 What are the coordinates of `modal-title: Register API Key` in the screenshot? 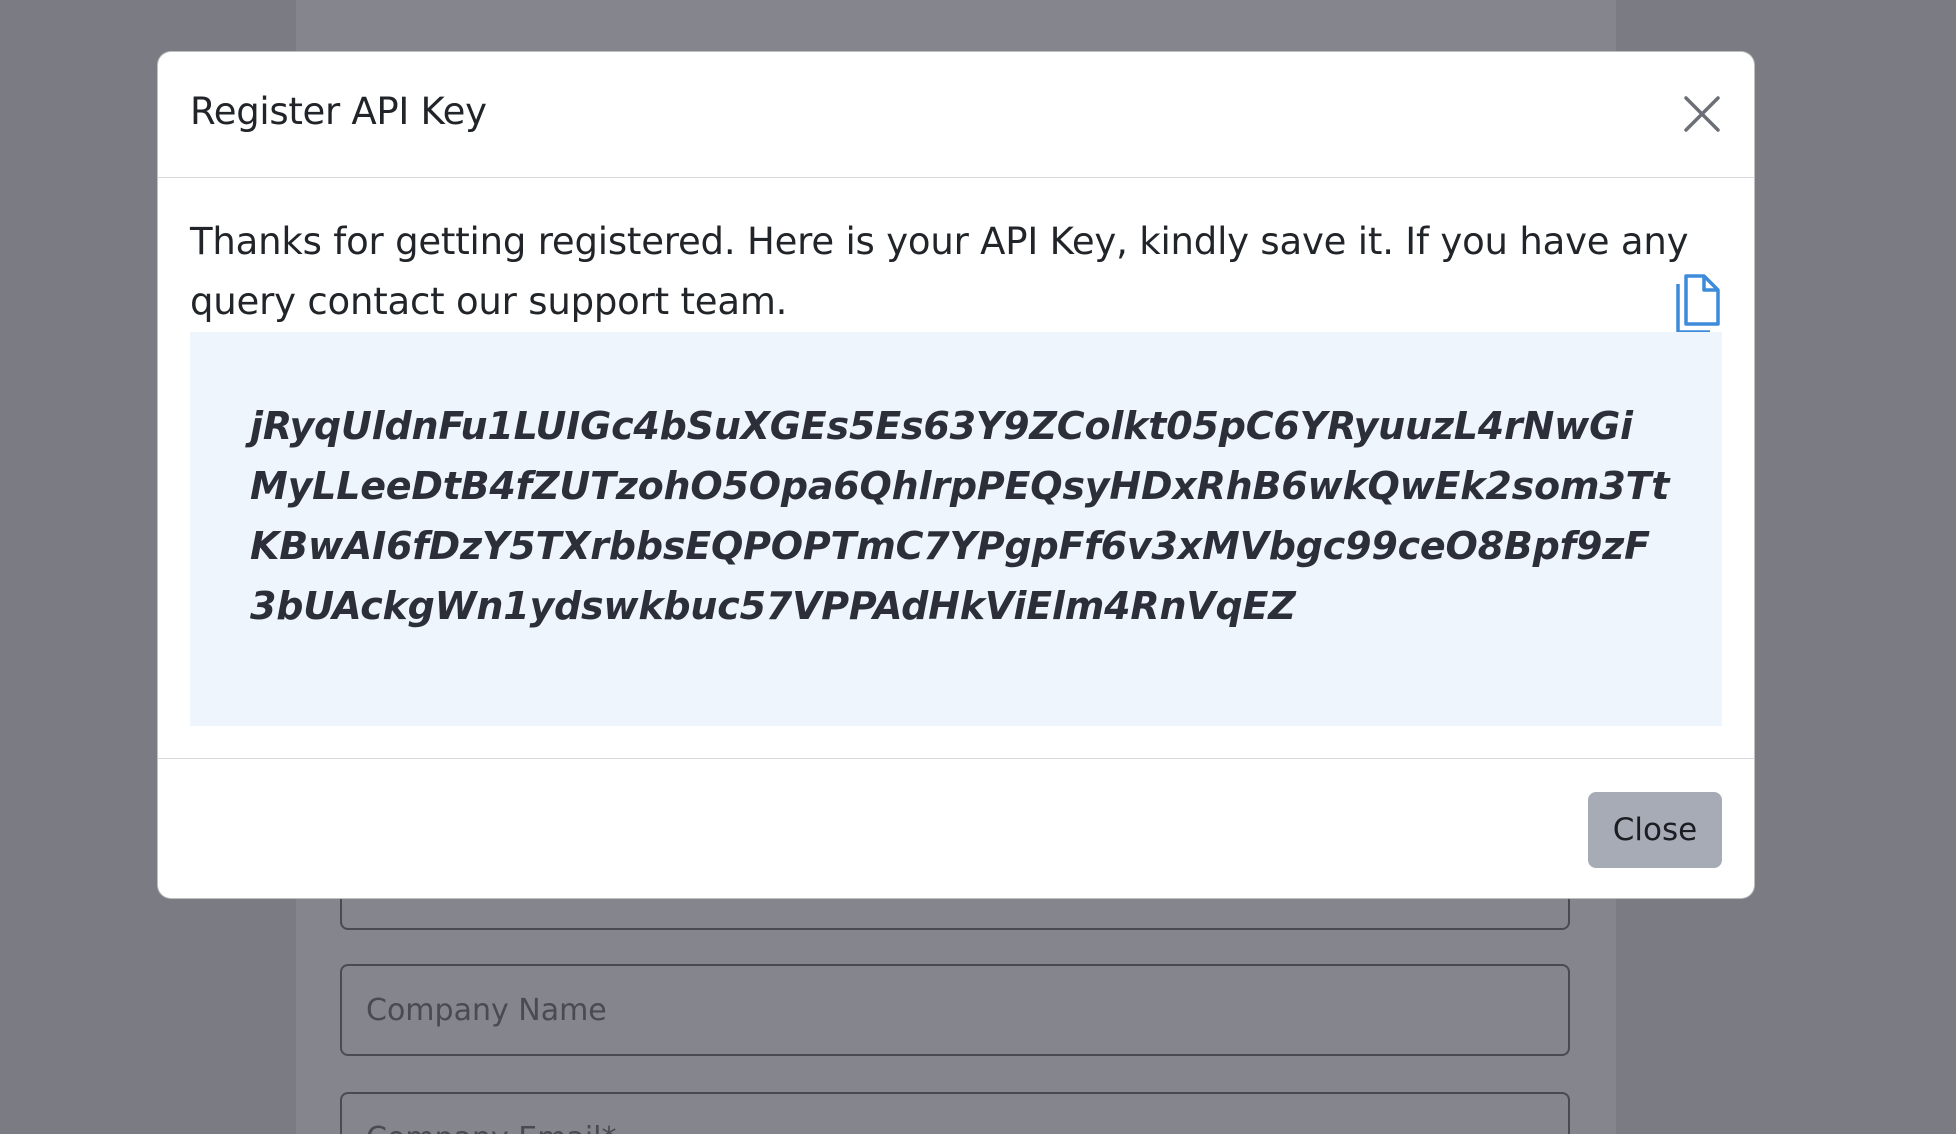 It's located at (338, 111).